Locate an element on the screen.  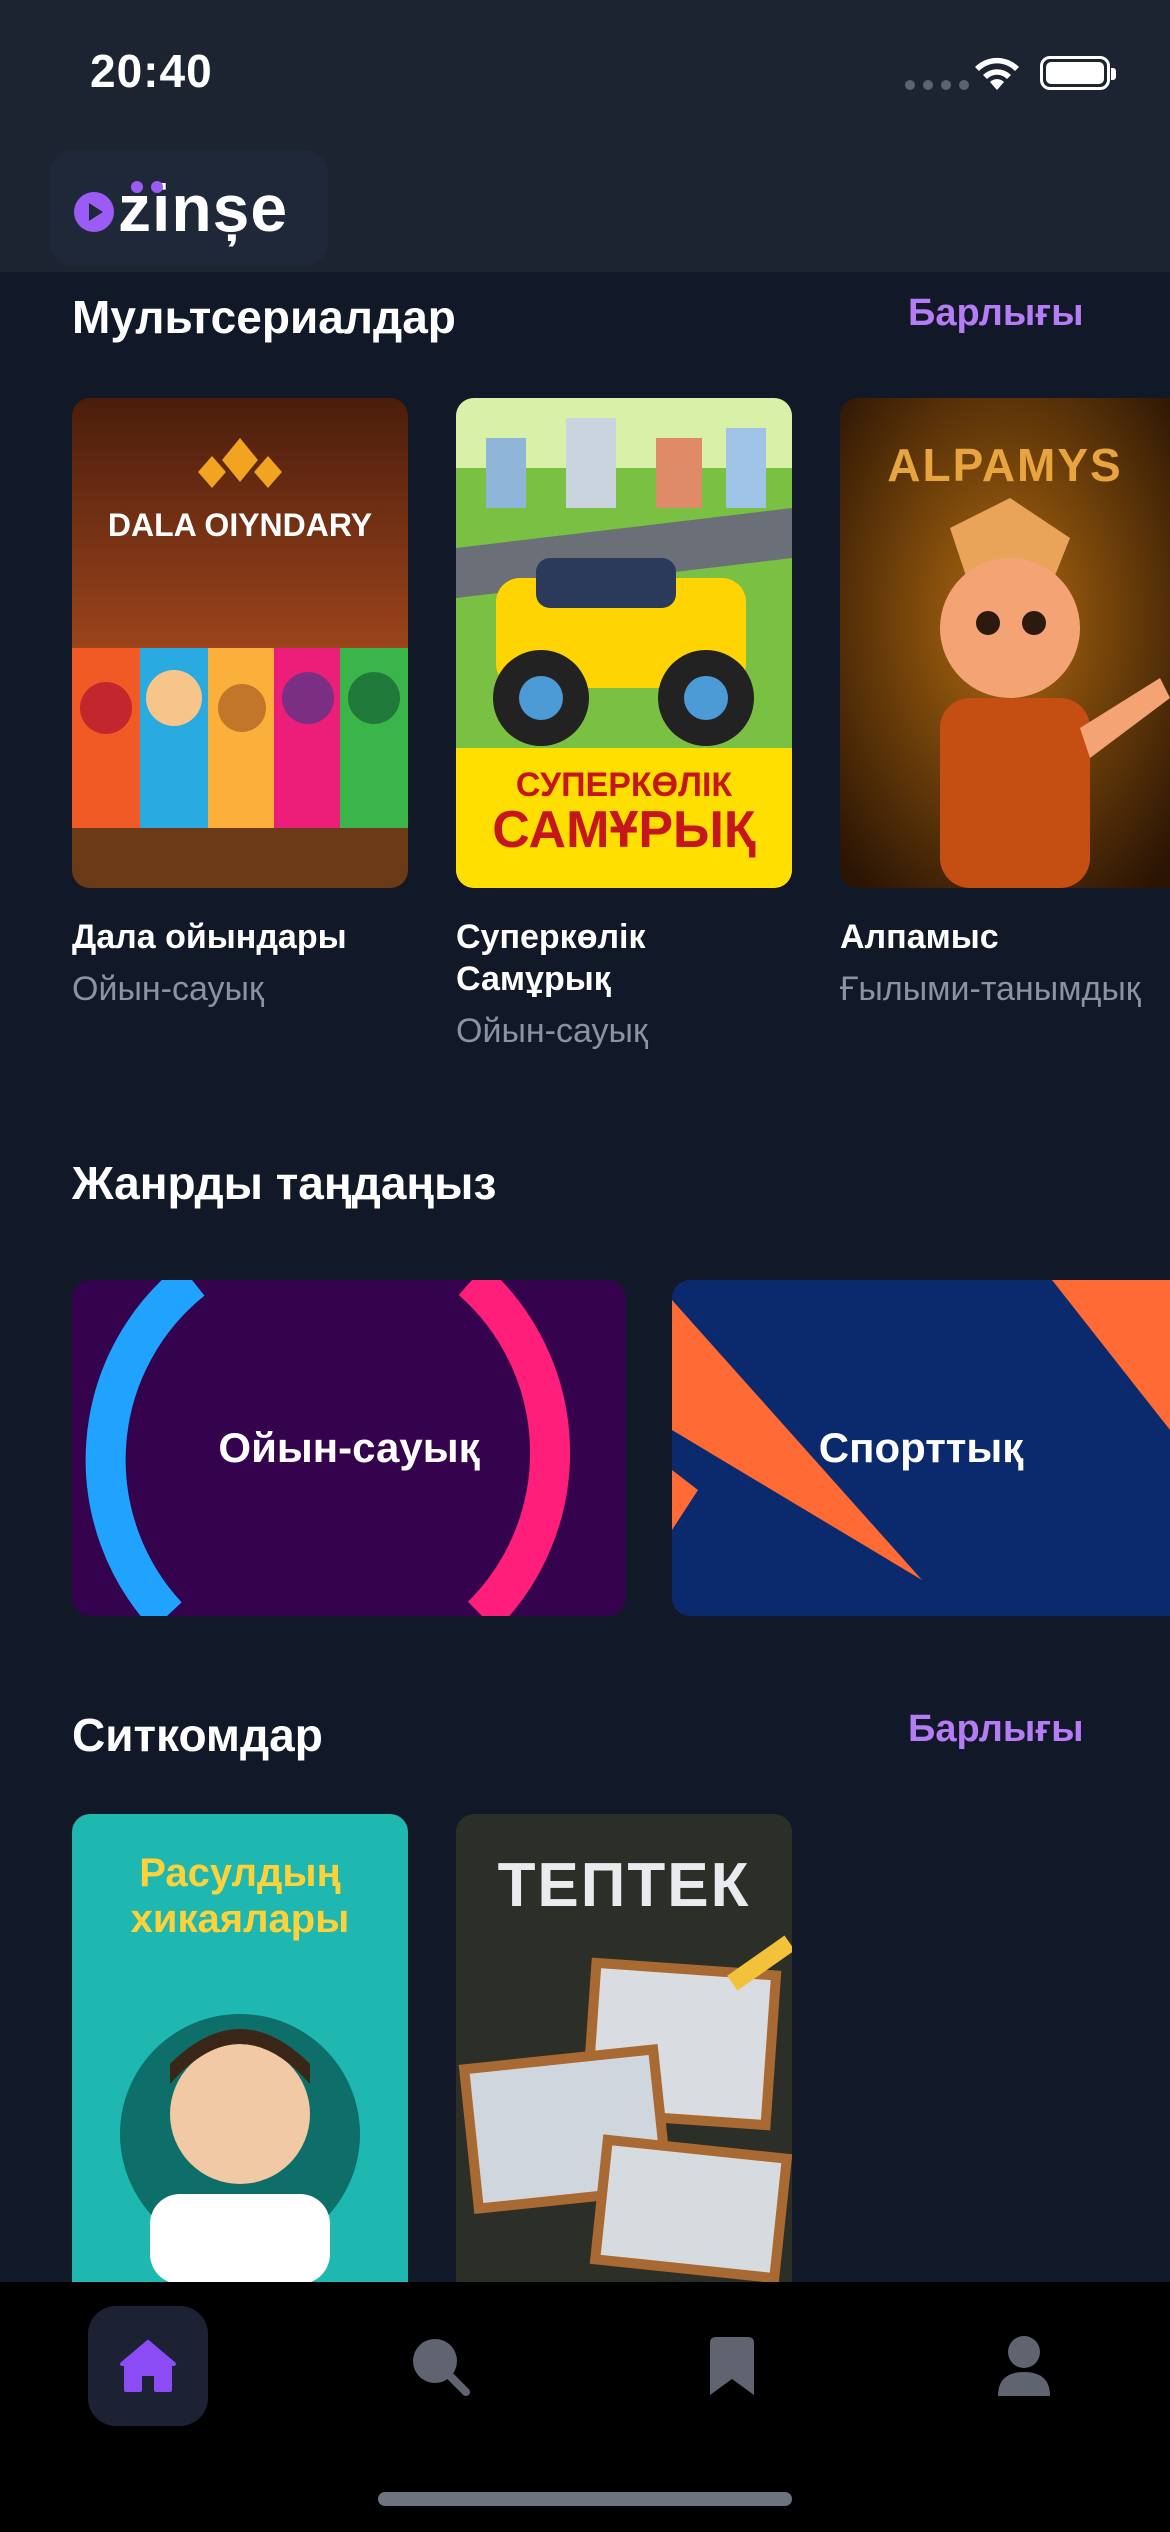
poster-dala-oiyndary: DALA OIYNDARY is located at coordinates (240, 643).